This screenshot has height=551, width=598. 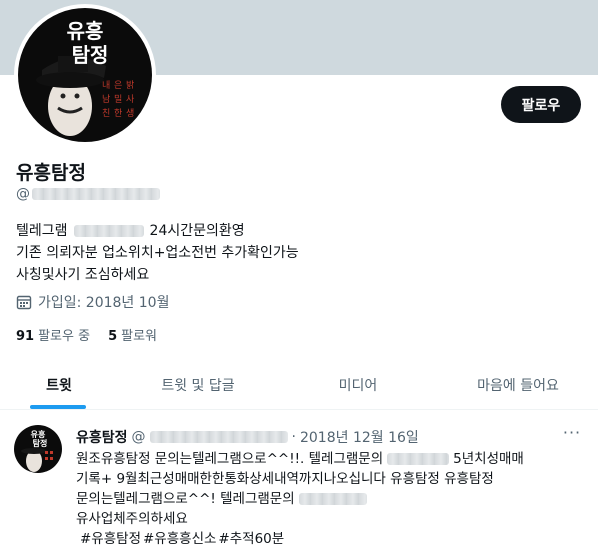 I want to click on svg-text: 한, so click(x=118, y=113).